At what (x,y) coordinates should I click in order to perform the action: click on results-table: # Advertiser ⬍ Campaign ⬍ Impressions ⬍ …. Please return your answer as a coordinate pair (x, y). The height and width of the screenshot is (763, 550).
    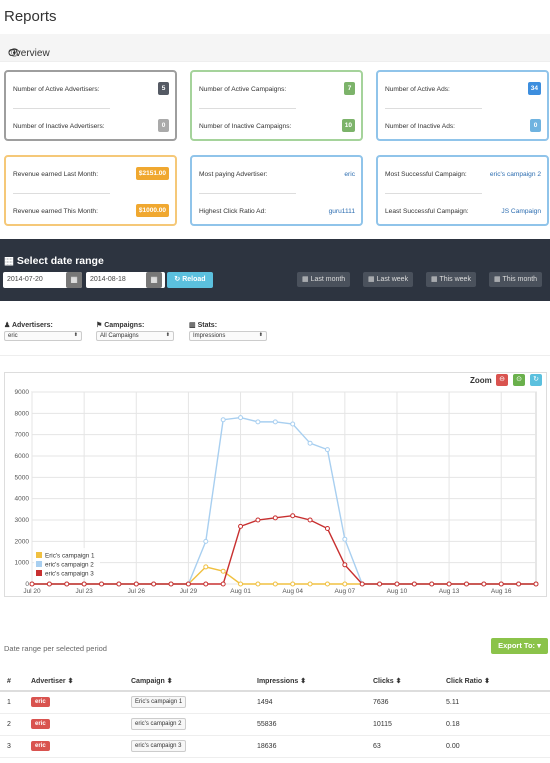
    Looking at the image, I should click on (275, 715).